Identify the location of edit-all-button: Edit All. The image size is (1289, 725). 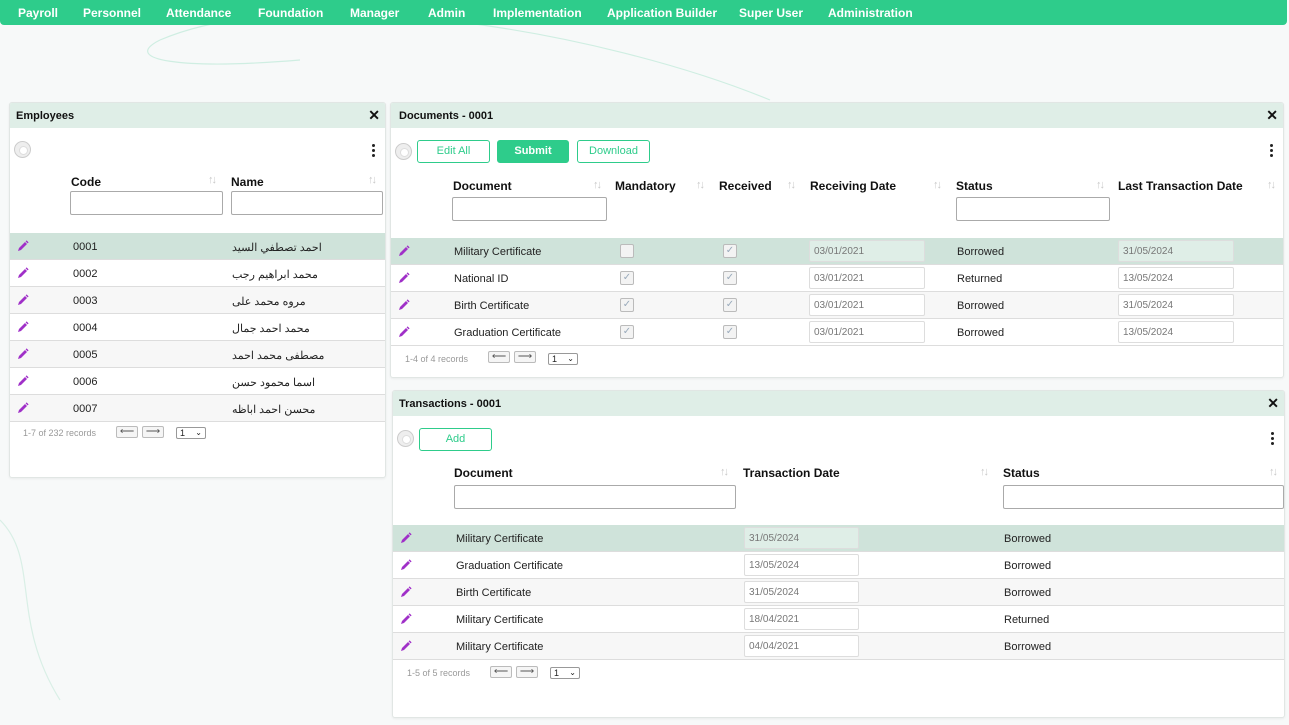
(453, 151).